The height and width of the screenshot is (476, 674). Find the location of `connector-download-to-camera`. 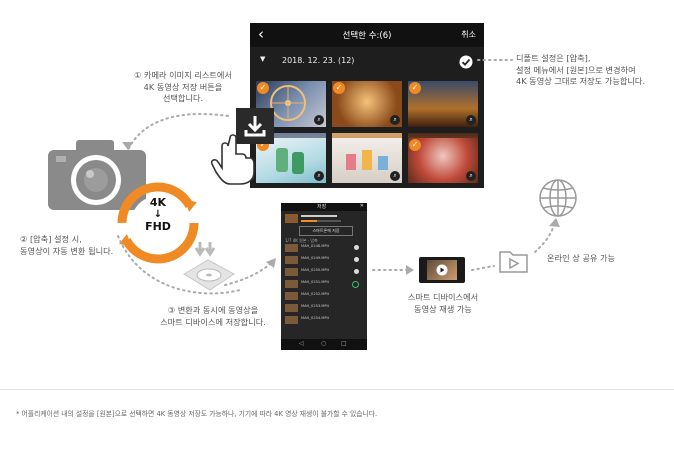

connector-download-to-camera is located at coordinates (178, 132).